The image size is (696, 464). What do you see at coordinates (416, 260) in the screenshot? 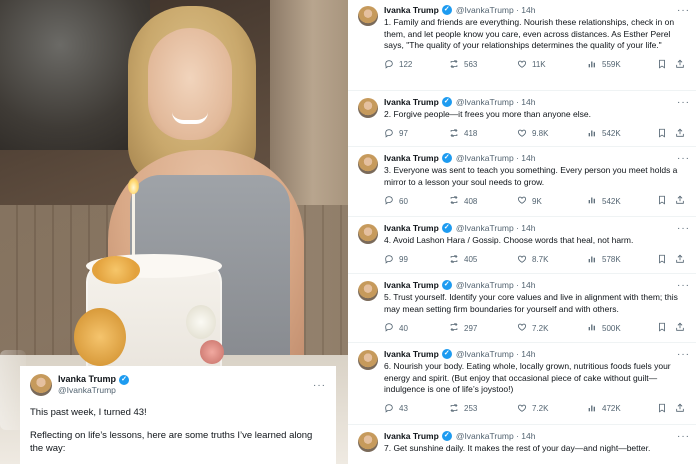
I see `reply-button: 99` at bounding box center [416, 260].